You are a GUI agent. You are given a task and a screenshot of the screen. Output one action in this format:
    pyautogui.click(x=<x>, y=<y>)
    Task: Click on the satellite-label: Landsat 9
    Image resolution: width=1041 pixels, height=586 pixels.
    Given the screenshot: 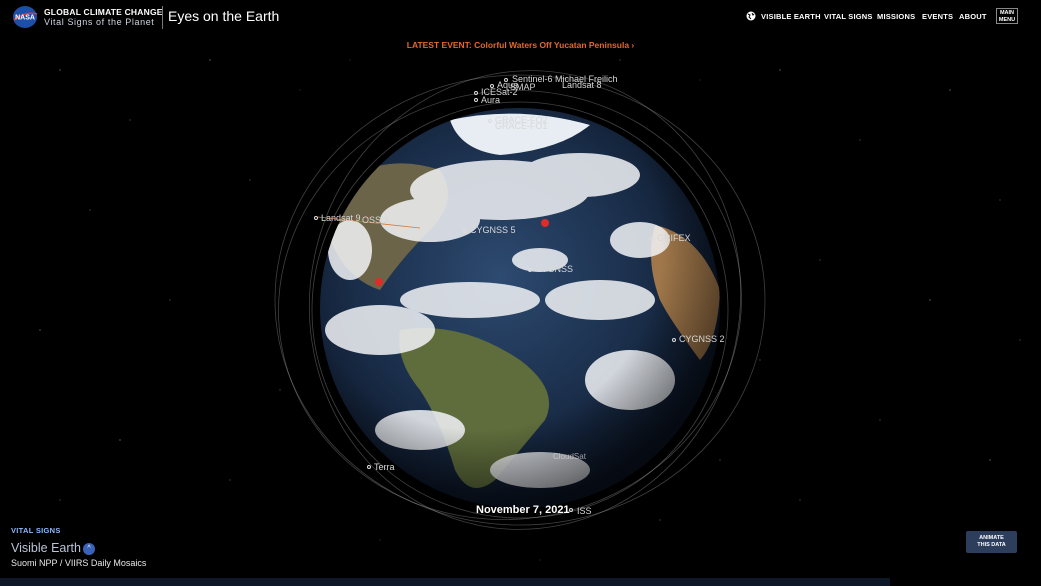 What is the action you would take?
    pyautogui.click(x=341, y=218)
    